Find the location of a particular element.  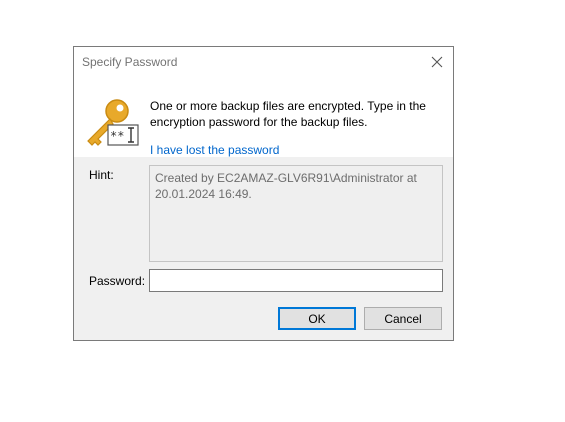

close-icon is located at coordinates (437, 62).